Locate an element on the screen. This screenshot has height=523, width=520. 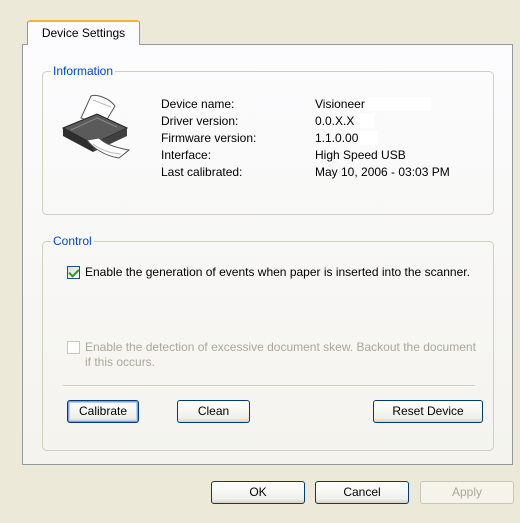
scanner-icon is located at coordinates (96, 127).